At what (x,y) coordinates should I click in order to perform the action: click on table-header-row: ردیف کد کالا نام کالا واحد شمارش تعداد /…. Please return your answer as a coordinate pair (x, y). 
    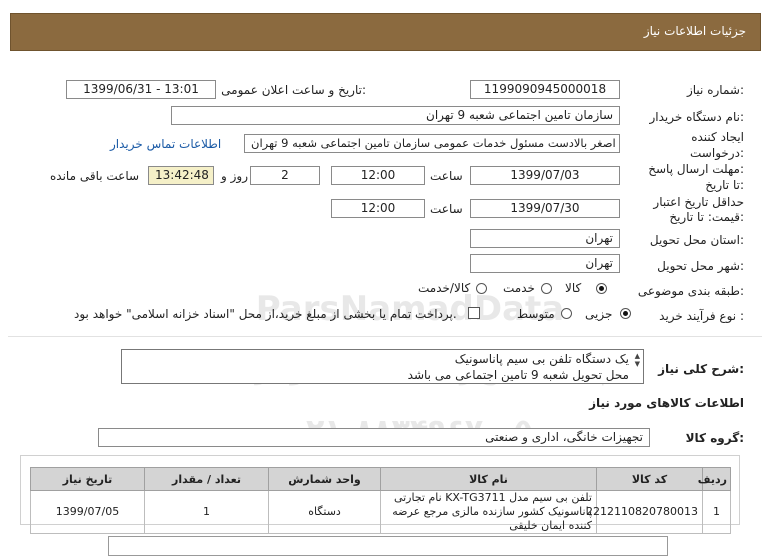
    Looking at the image, I should click on (380, 479).